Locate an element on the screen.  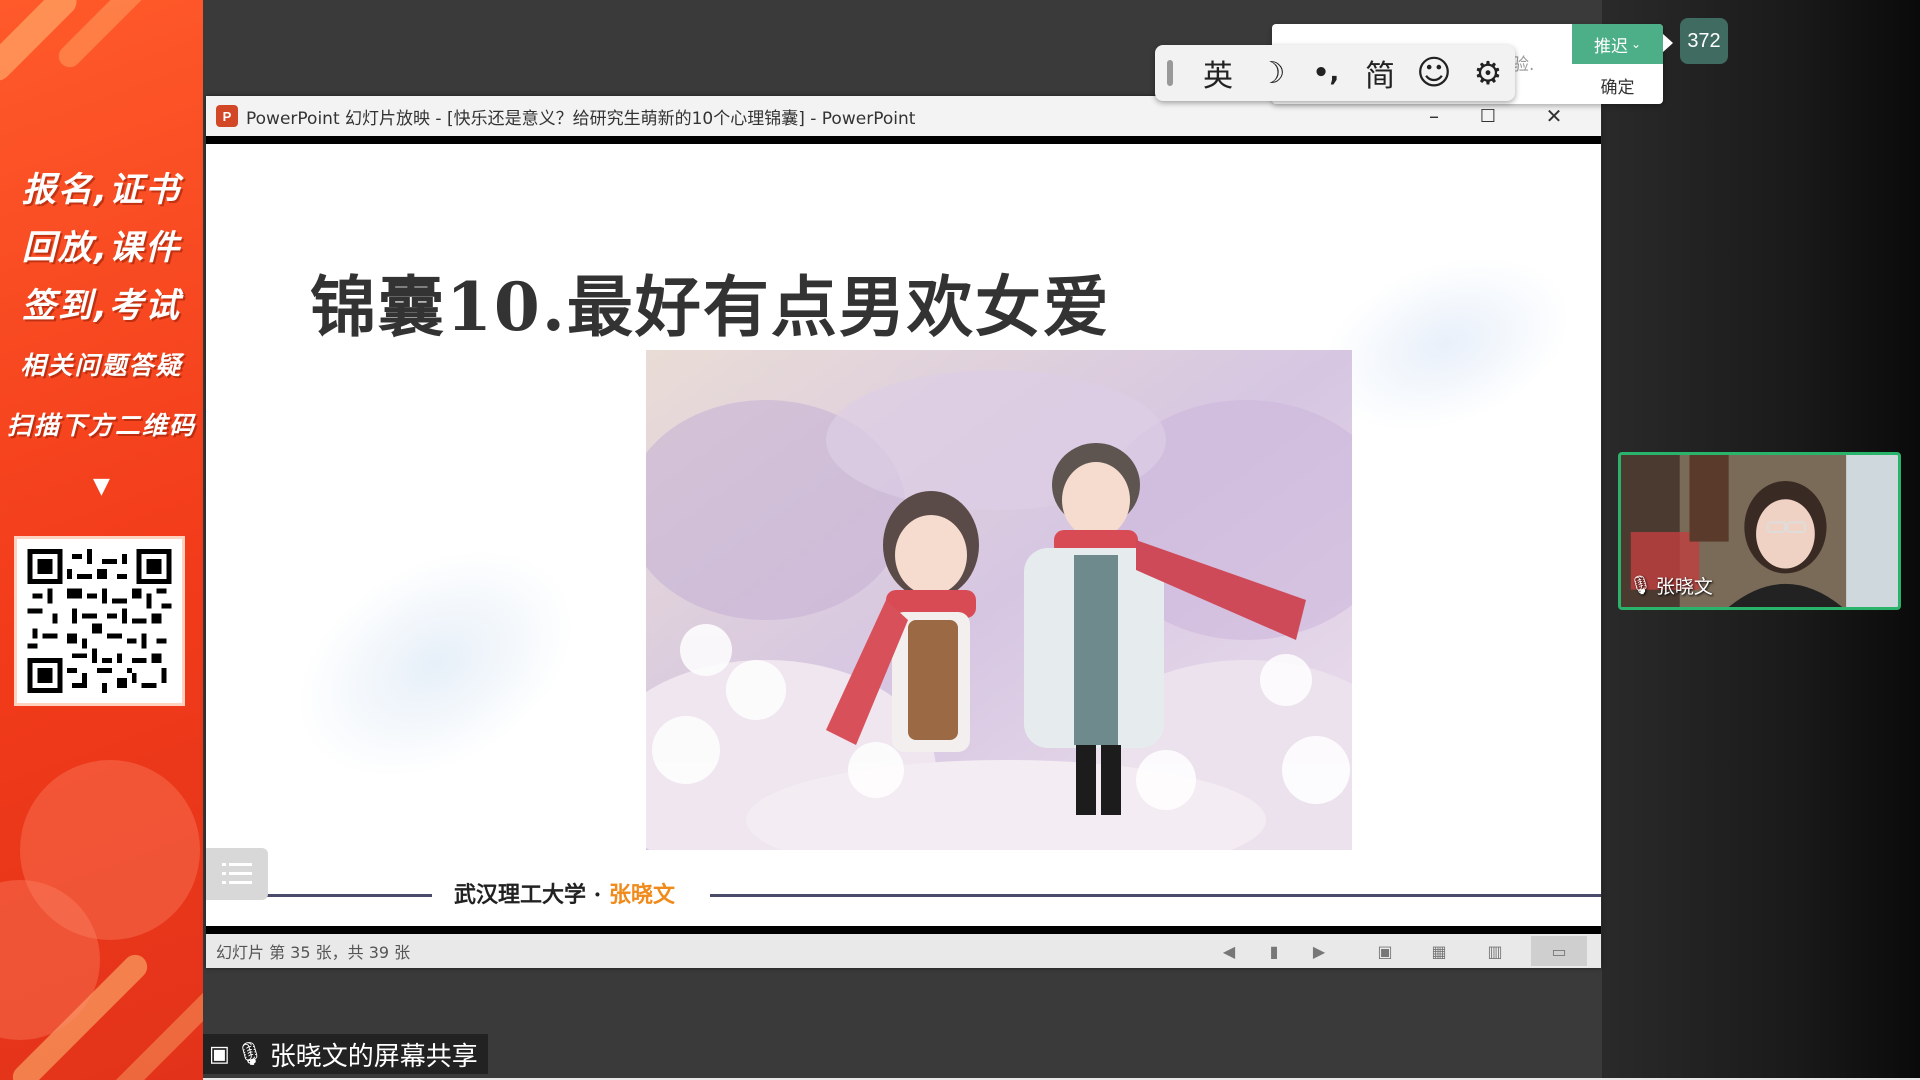
confirm-button: 确定 is located at coordinates (1617, 85).